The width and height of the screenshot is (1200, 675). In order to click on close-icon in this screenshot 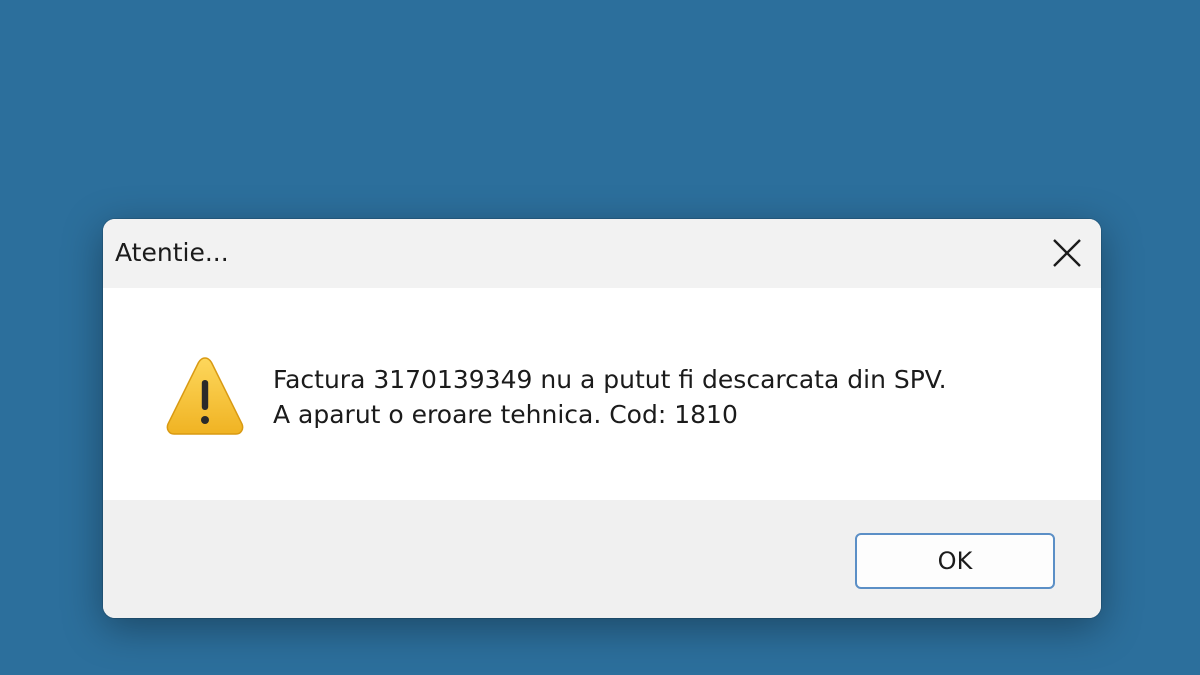, I will do `click(1067, 253)`.